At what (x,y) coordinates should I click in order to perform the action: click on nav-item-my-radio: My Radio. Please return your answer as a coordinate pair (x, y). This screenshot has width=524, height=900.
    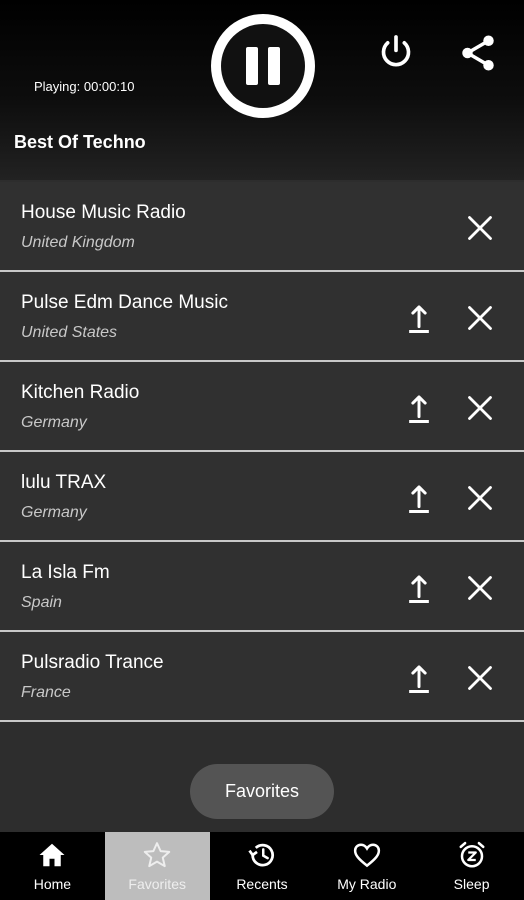
    Looking at the image, I should click on (366, 866).